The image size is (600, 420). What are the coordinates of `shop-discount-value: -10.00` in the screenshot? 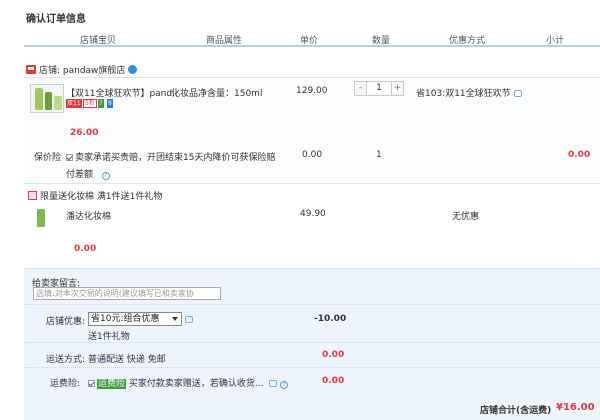 It's located at (330, 319).